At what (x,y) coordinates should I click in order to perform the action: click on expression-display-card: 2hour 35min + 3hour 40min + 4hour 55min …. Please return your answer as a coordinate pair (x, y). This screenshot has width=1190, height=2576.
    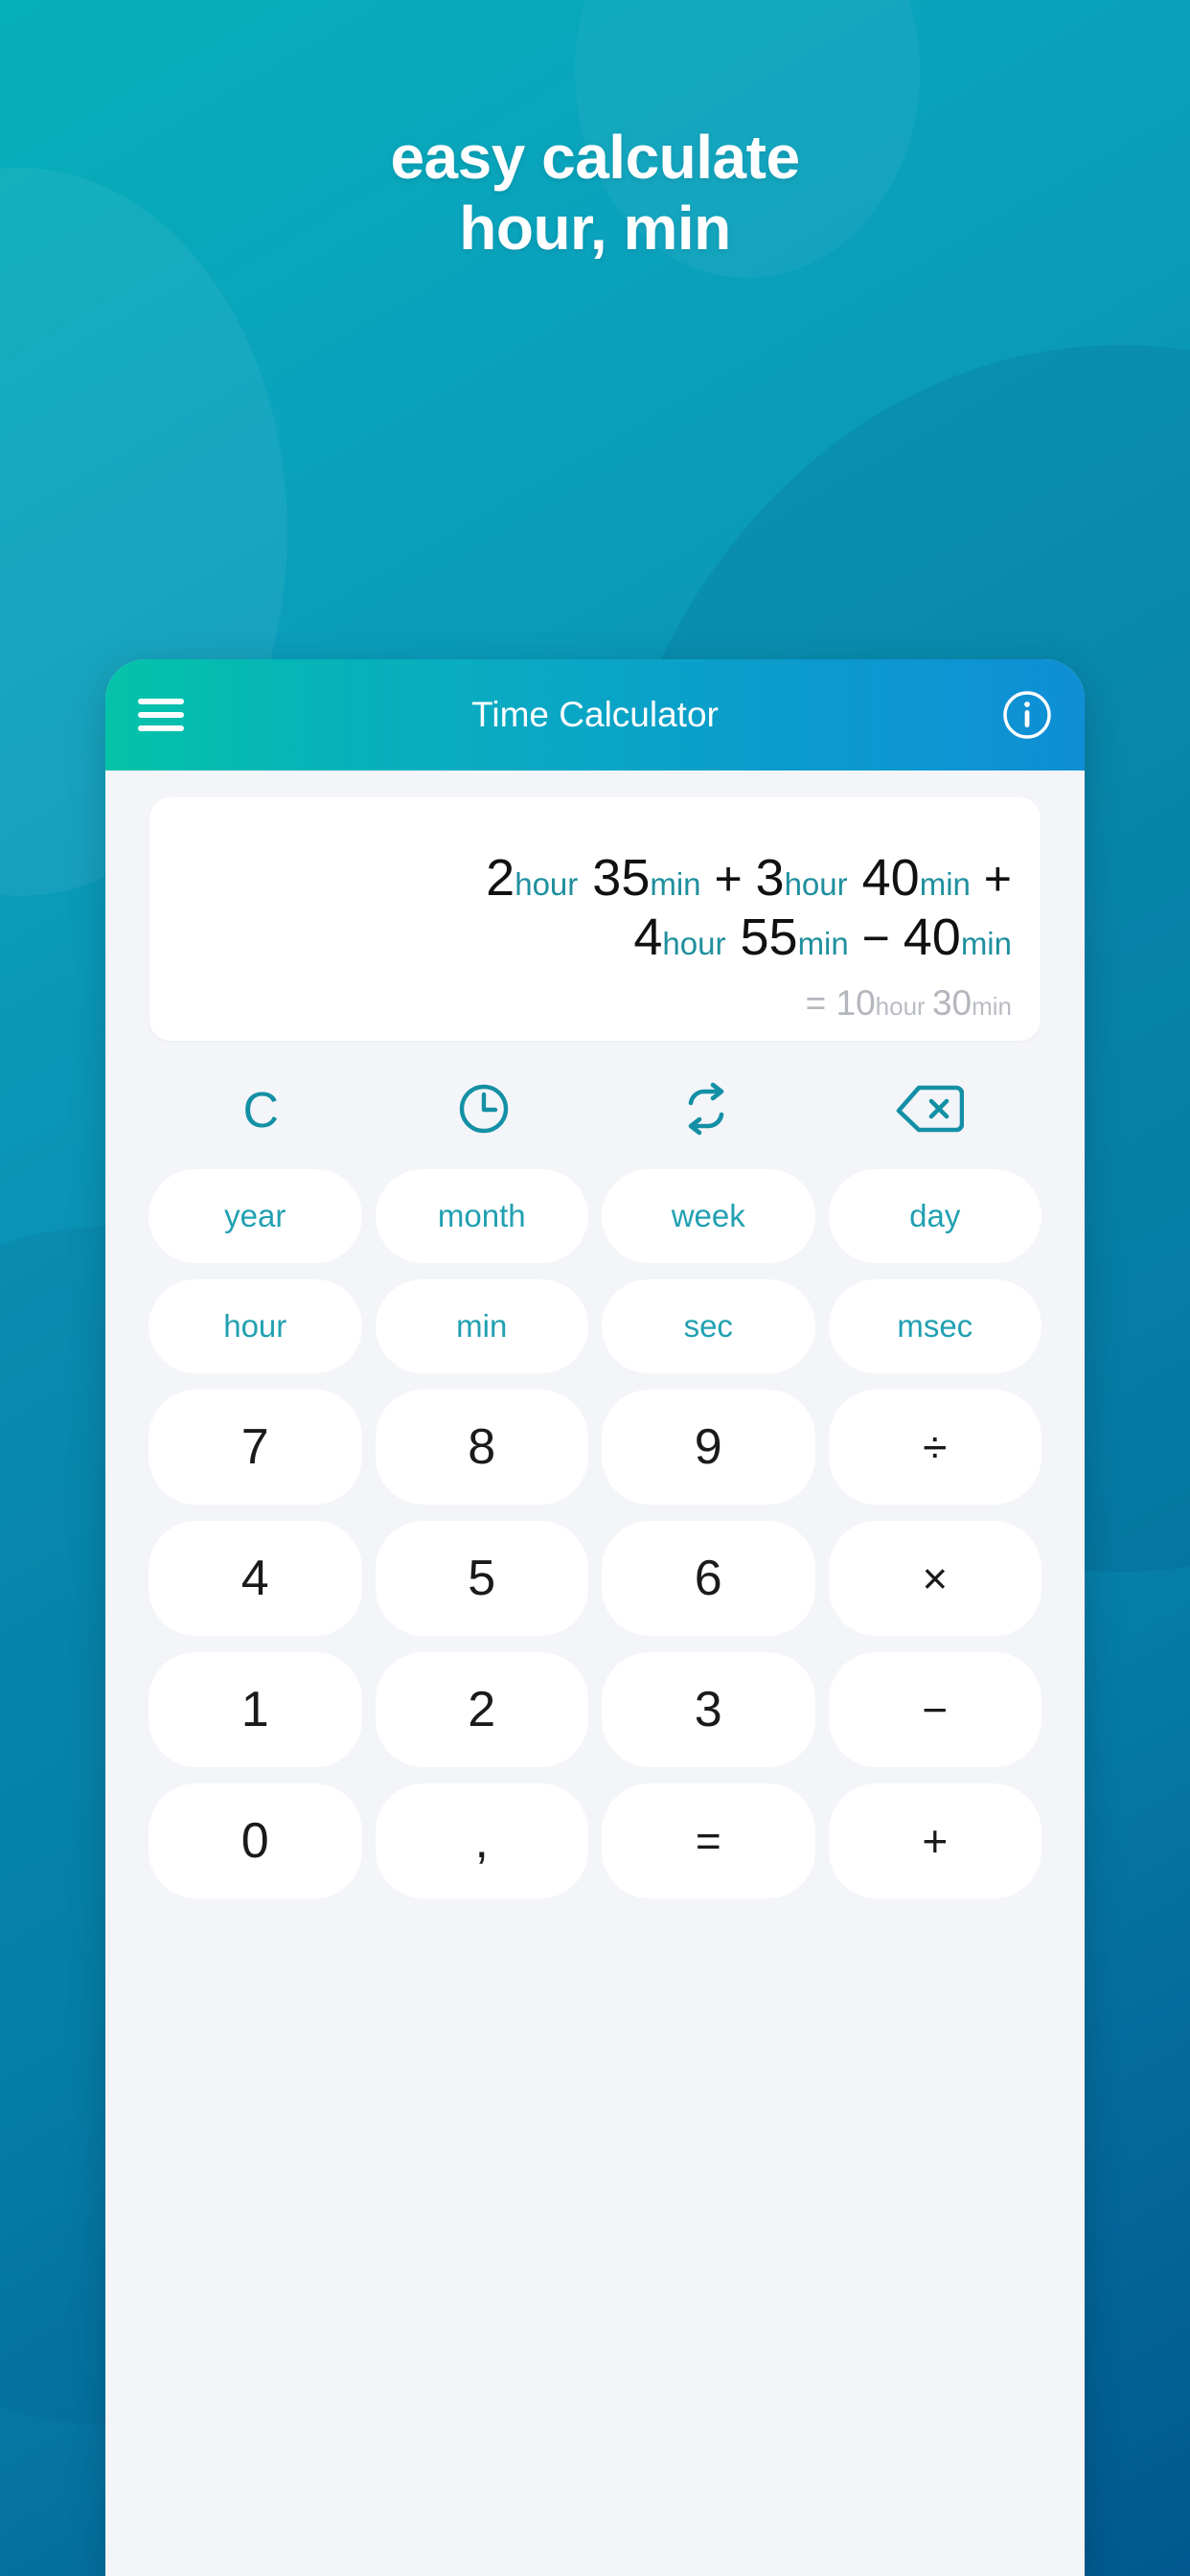
    Looking at the image, I should click on (595, 919).